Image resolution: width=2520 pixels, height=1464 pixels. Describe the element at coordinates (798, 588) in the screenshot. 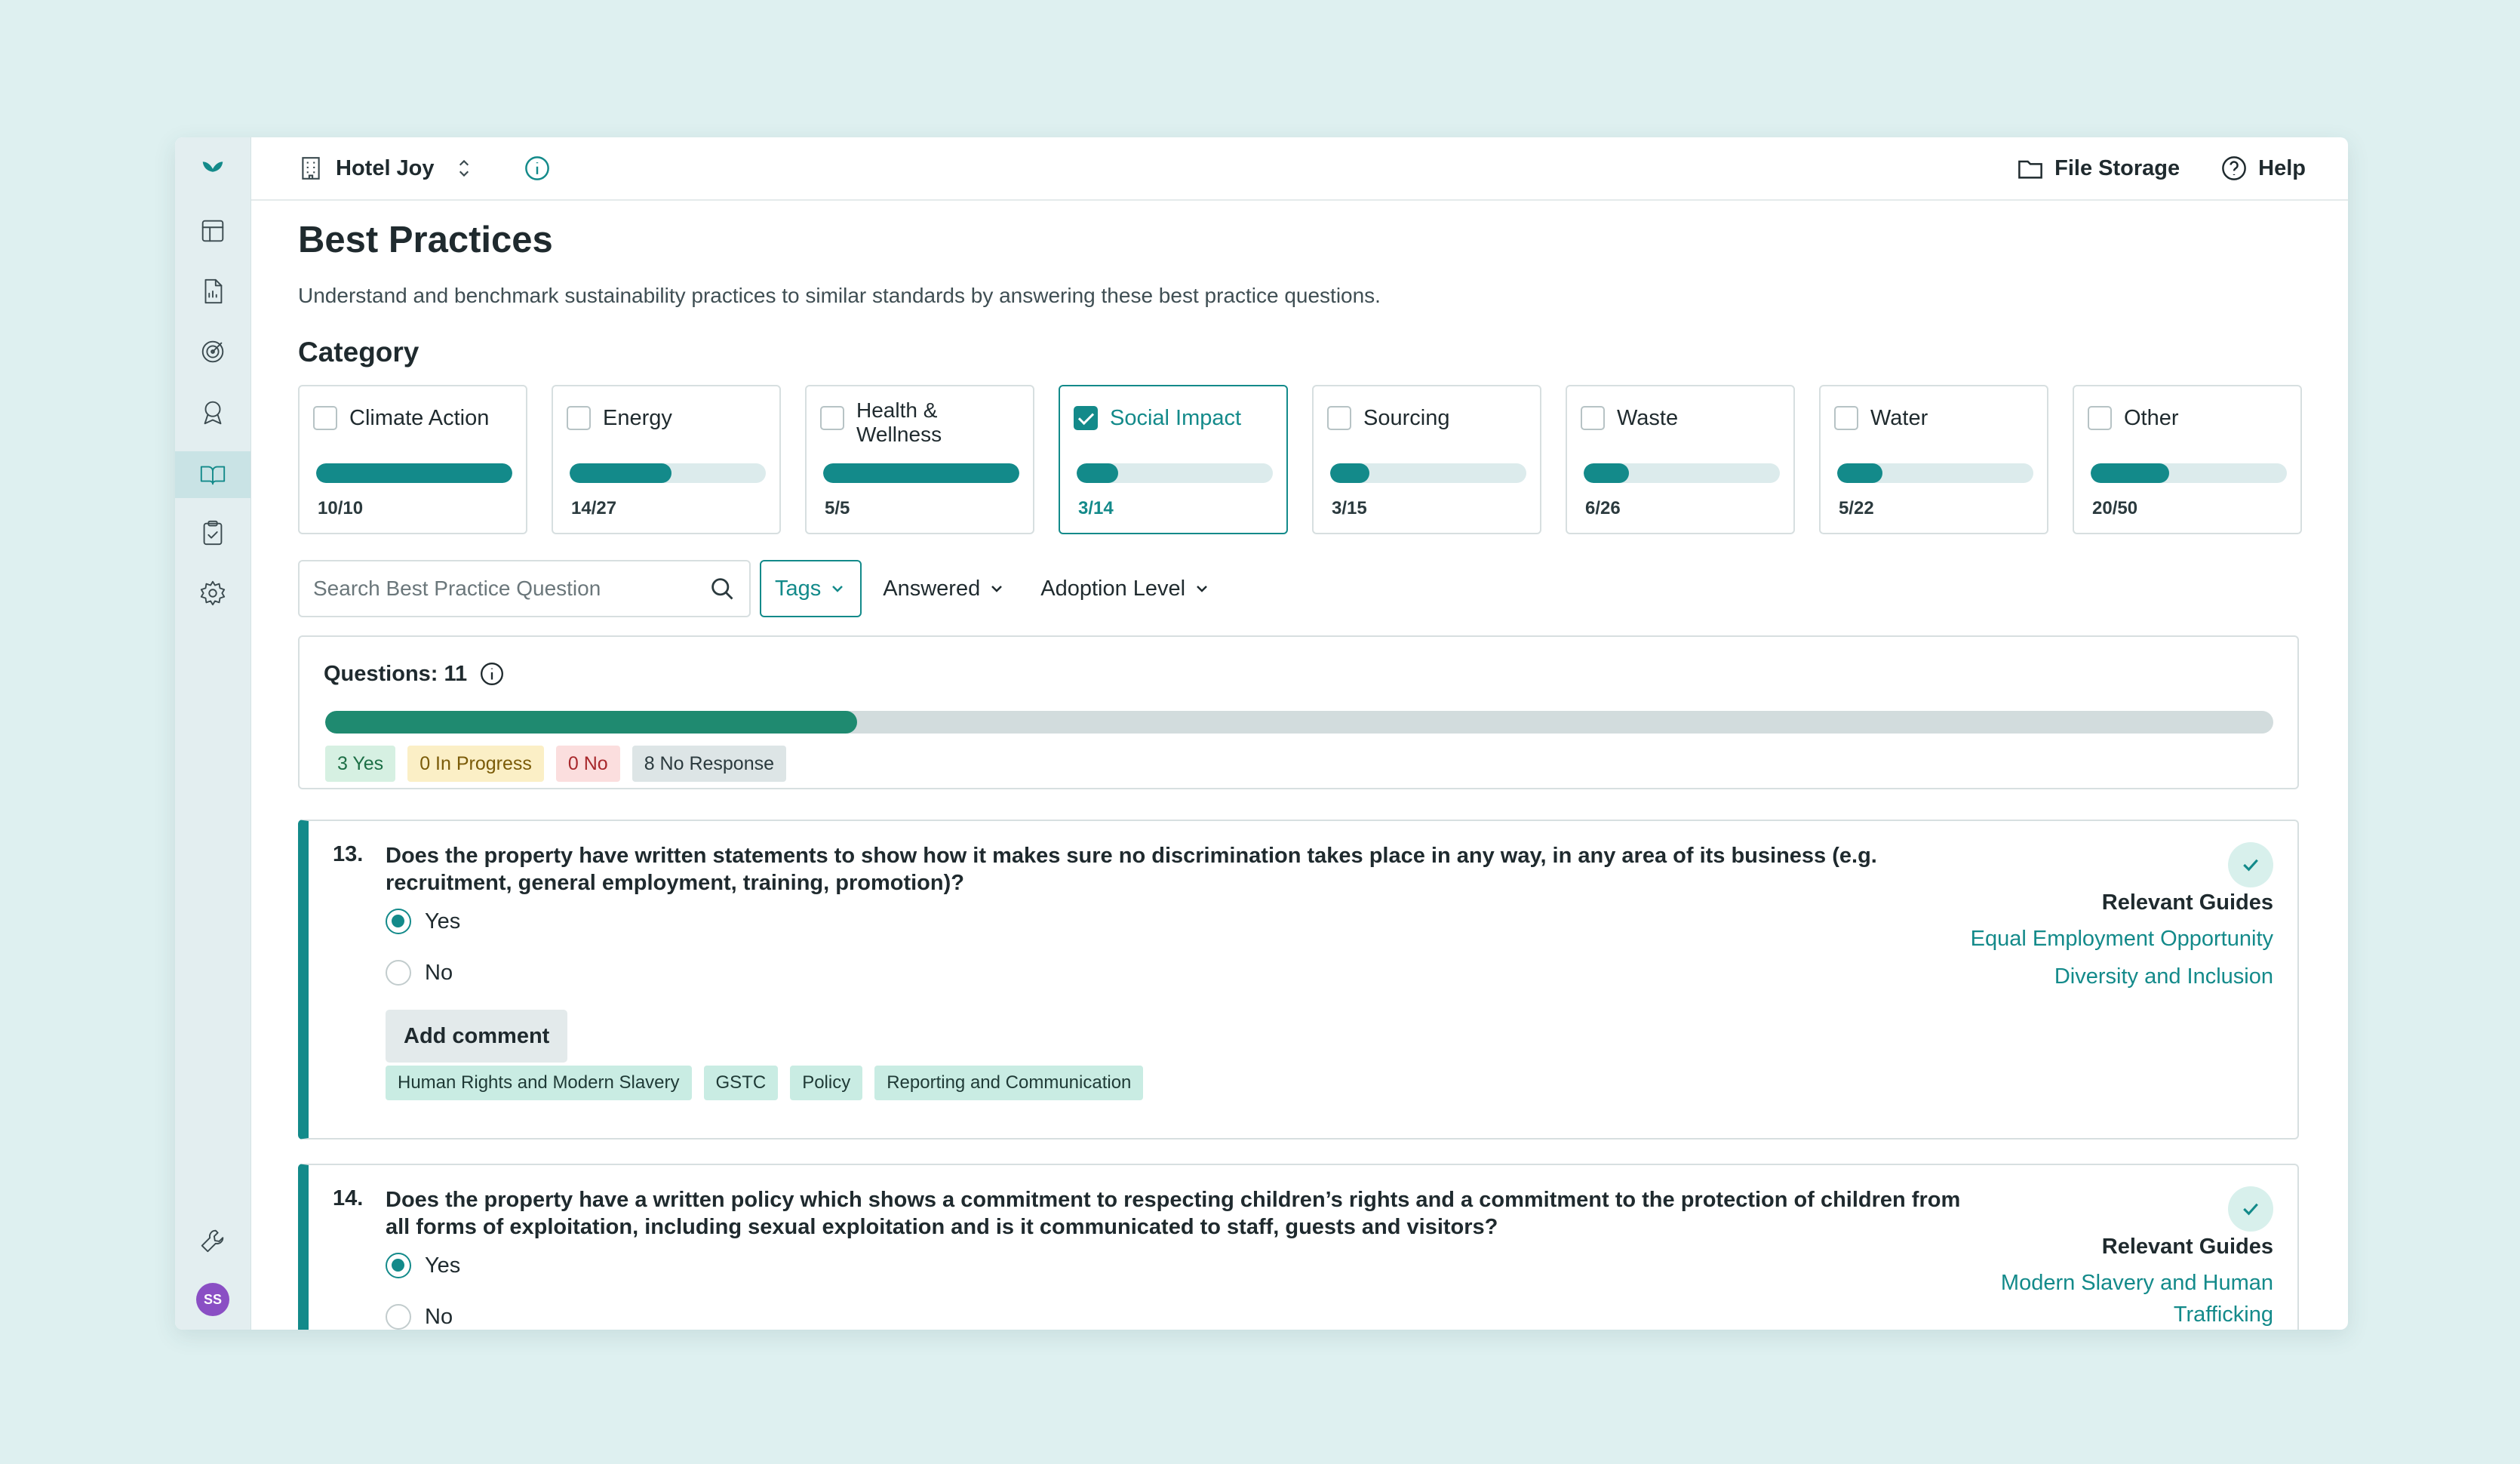

I see `tags-label: Tags` at that location.